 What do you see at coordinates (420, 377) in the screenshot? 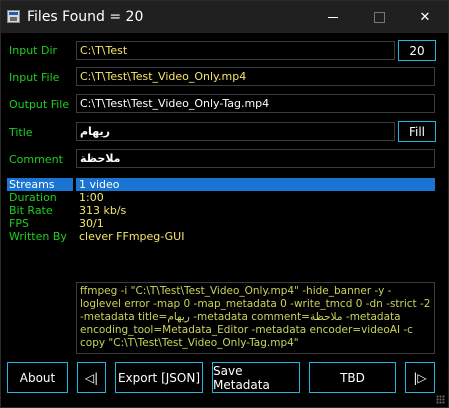
I see `next-button: |▷` at bounding box center [420, 377].